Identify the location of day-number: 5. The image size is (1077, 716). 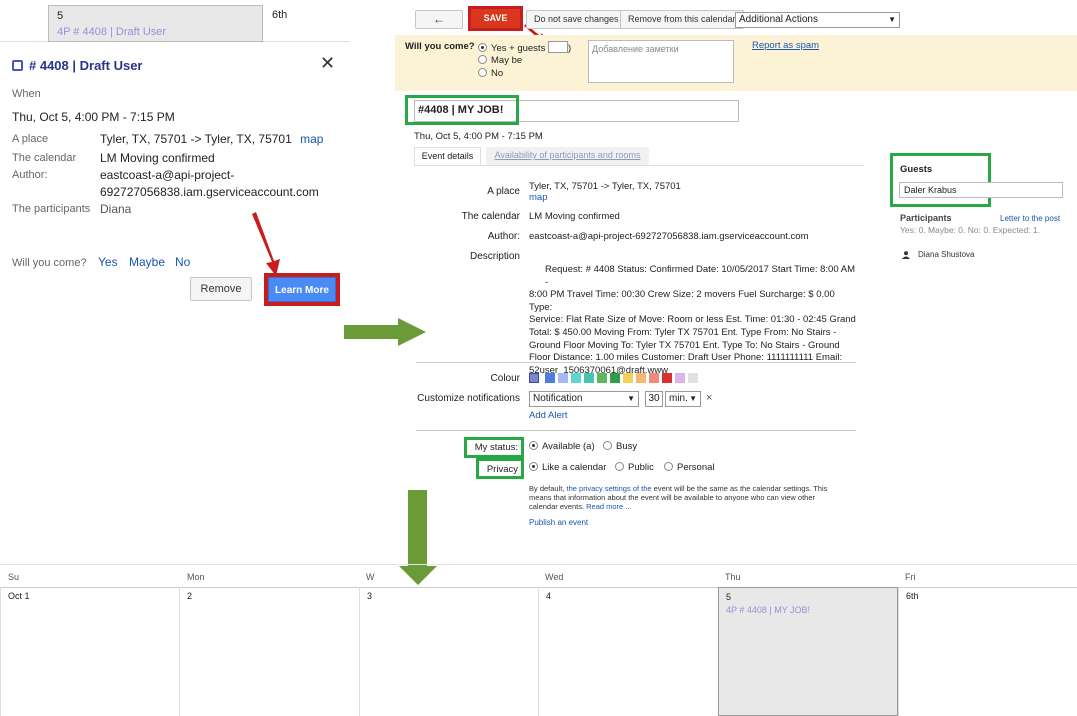
(729, 597).